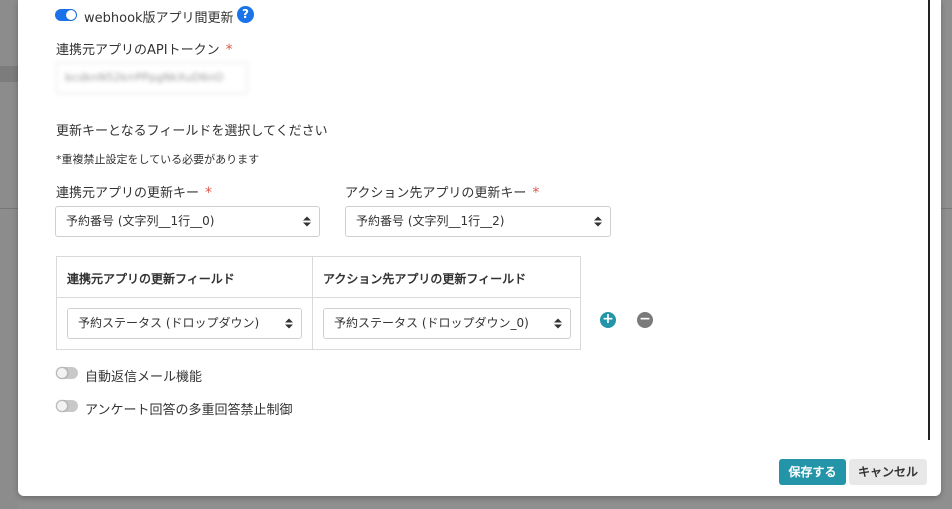 The image size is (952, 509). Describe the element at coordinates (128, 193) in the screenshot. I see `source-key-label: 連携元アプリの更新キー` at that location.